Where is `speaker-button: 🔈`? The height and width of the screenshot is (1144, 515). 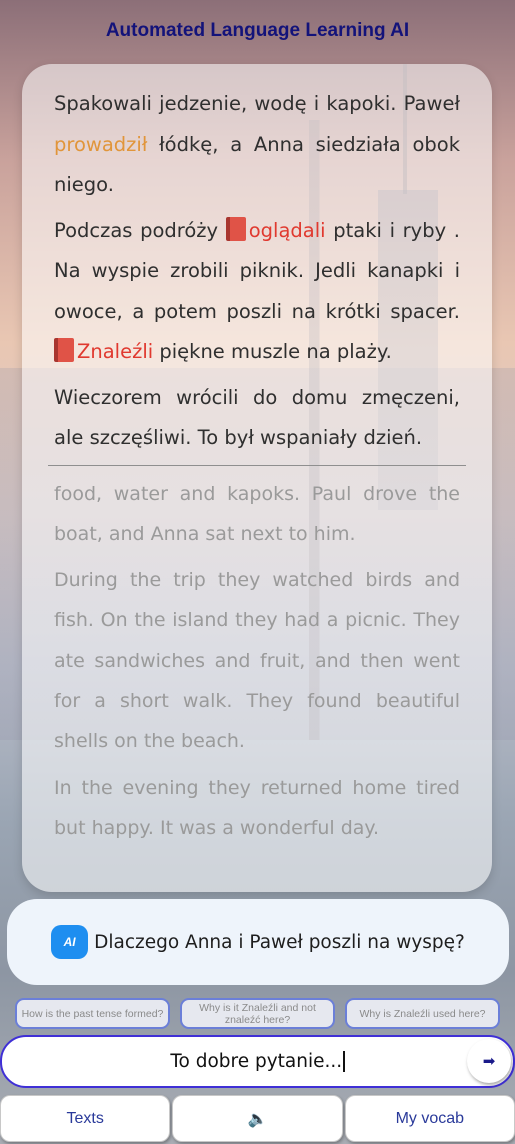
speaker-button: 🔈 is located at coordinates (257, 1118).